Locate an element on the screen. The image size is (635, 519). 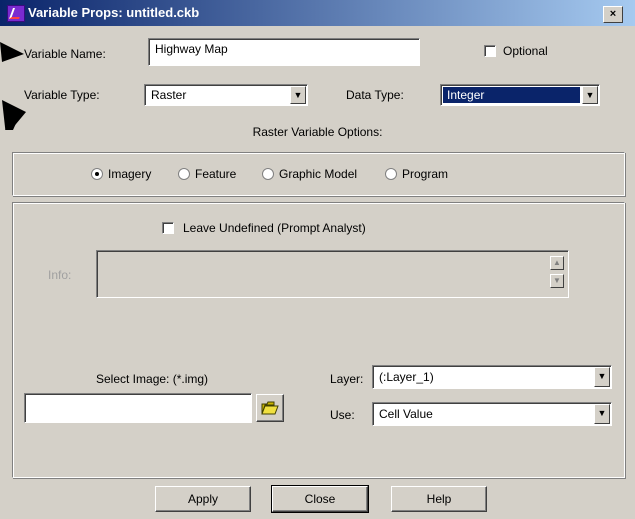
data-type-select: Integer ▼ is located at coordinates (520, 95).